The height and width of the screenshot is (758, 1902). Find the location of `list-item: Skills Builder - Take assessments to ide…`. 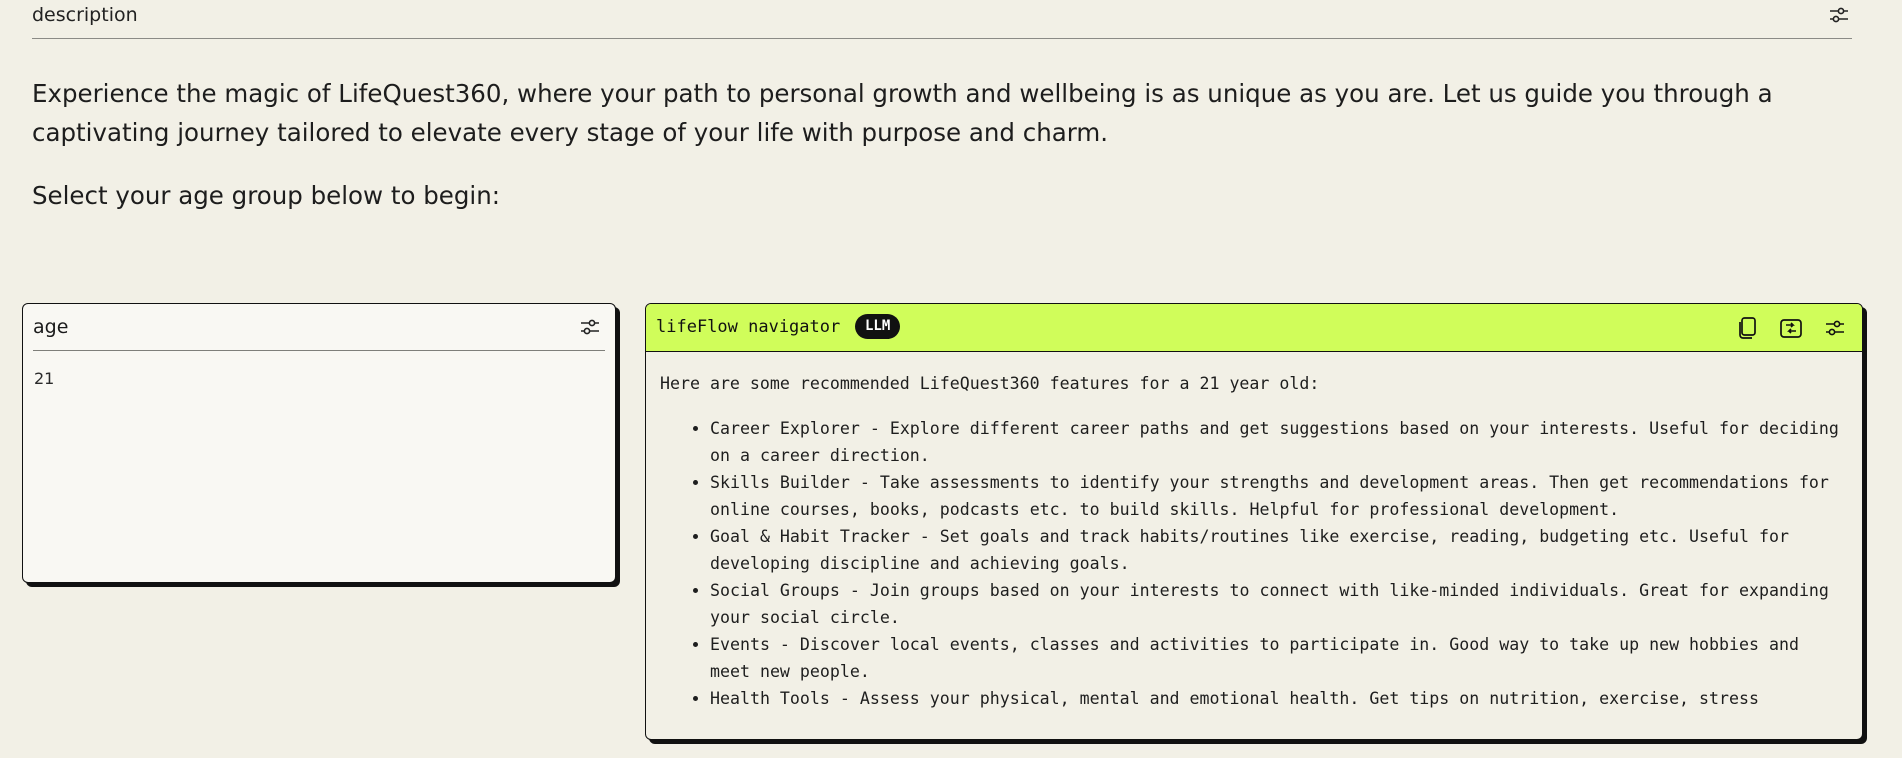

list-item: Skills Builder - Take assessments to ide… is located at coordinates (1279, 496).